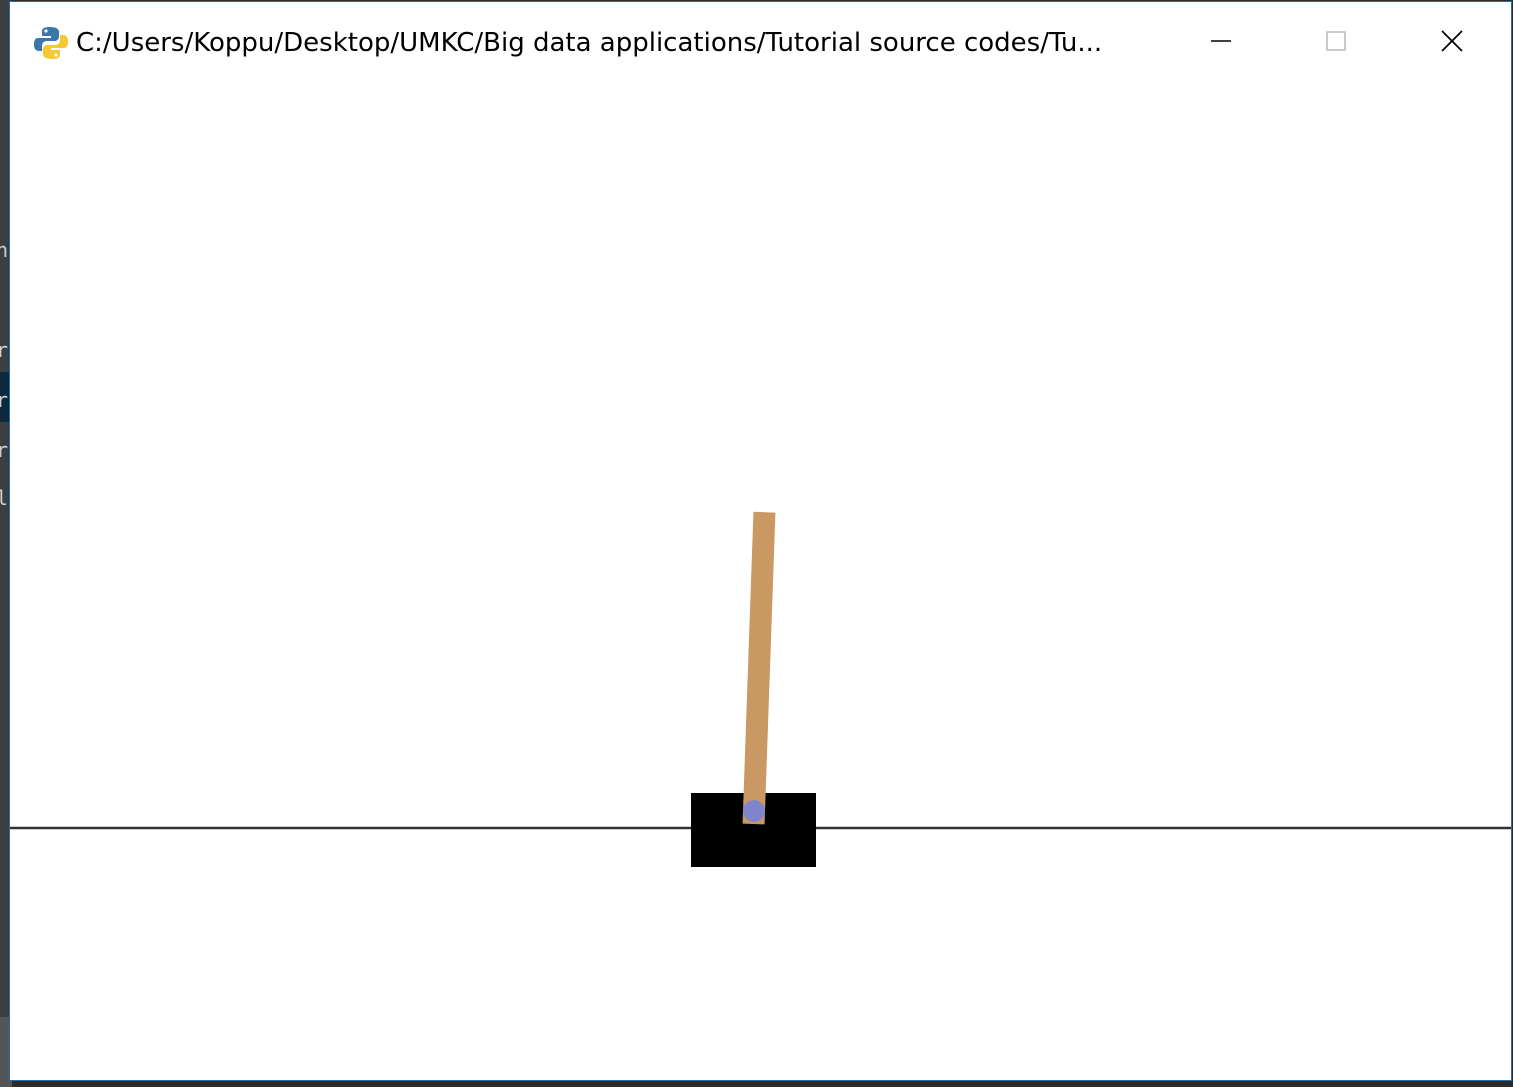  I want to click on close-button, so click(1452, 41).